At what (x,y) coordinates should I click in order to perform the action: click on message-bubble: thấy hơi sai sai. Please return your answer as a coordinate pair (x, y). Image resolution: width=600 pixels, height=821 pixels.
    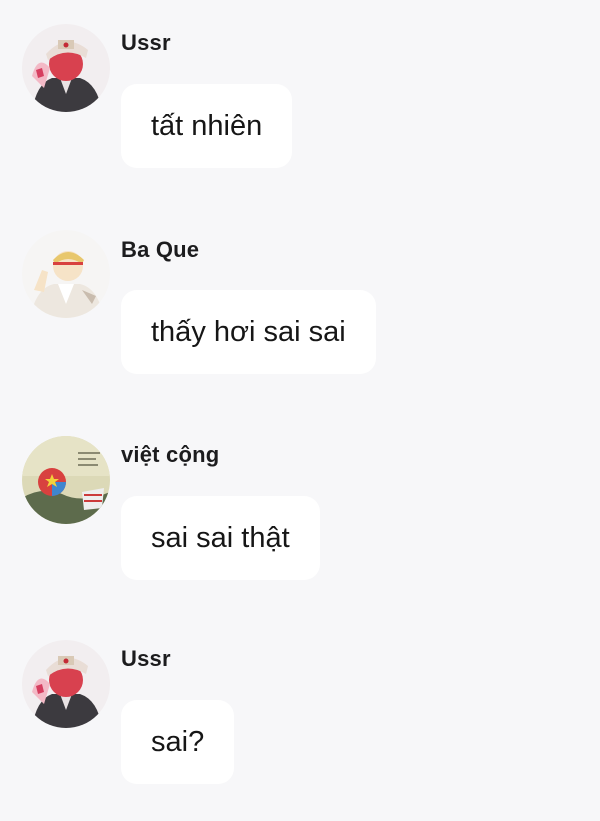
    Looking at the image, I should click on (248, 332).